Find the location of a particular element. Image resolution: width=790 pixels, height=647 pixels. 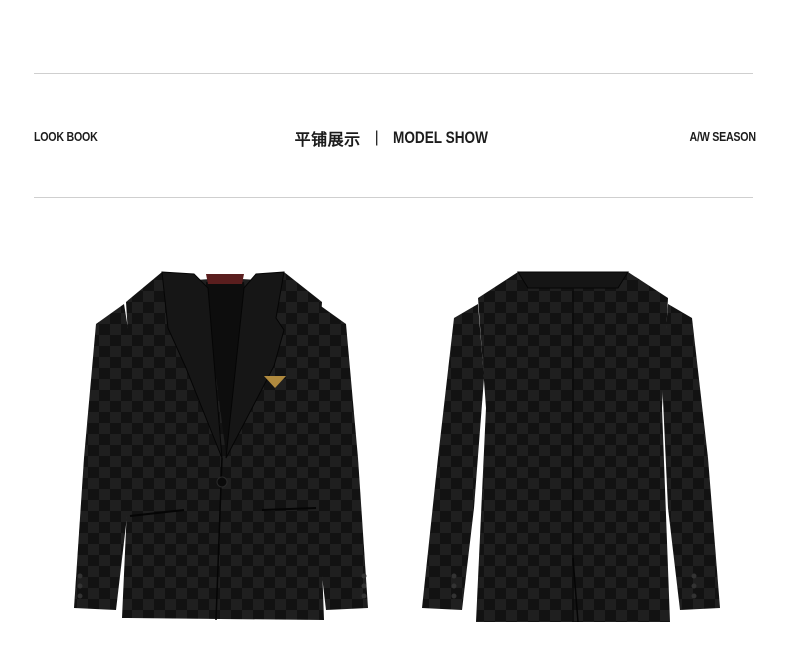

header-top-divider is located at coordinates (393, 73).